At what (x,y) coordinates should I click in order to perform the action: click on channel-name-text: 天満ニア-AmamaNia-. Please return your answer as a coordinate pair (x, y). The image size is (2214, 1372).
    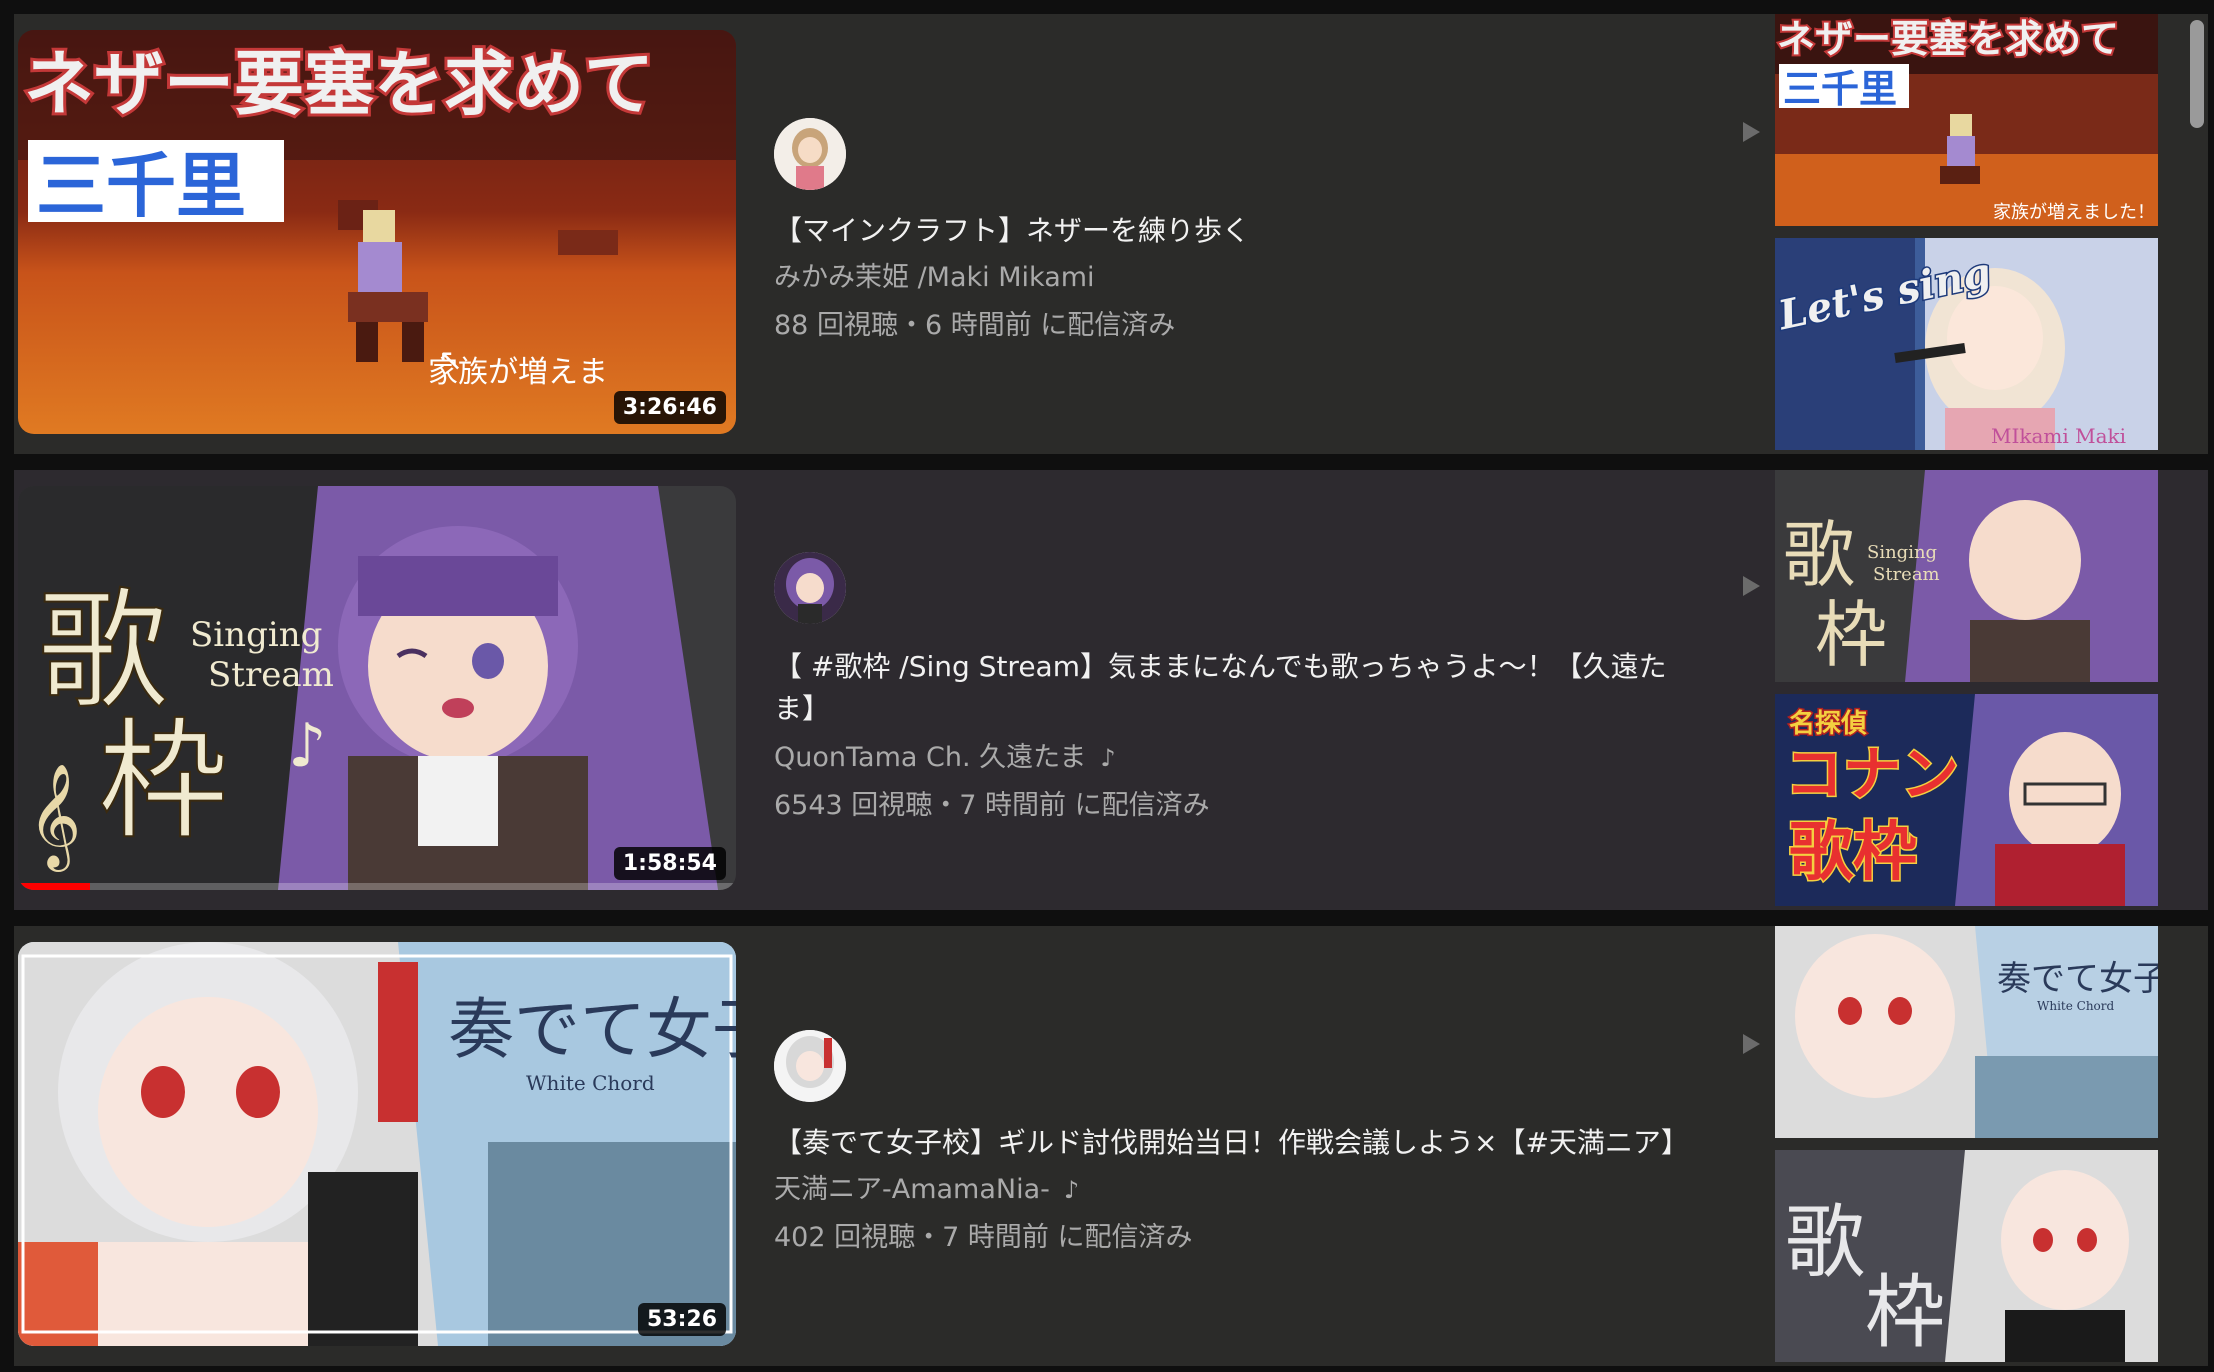
    Looking at the image, I should click on (912, 1189).